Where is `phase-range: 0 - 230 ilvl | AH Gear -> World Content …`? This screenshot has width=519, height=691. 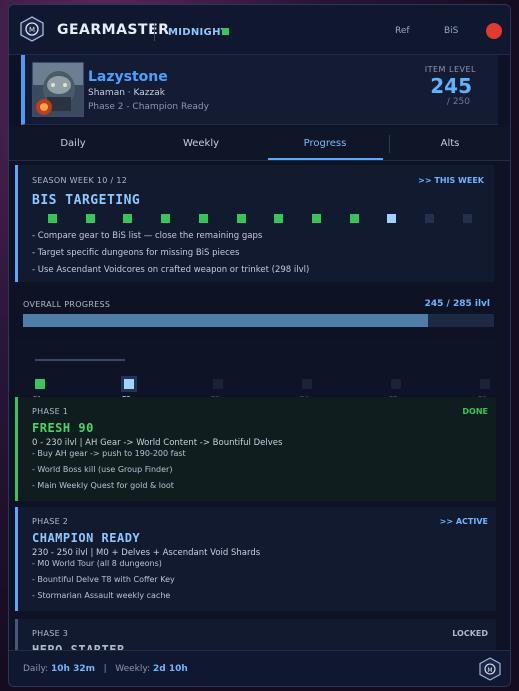 phase-range: 0 - 230 ilvl | AH Gear -> World Content … is located at coordinates (157, 443).